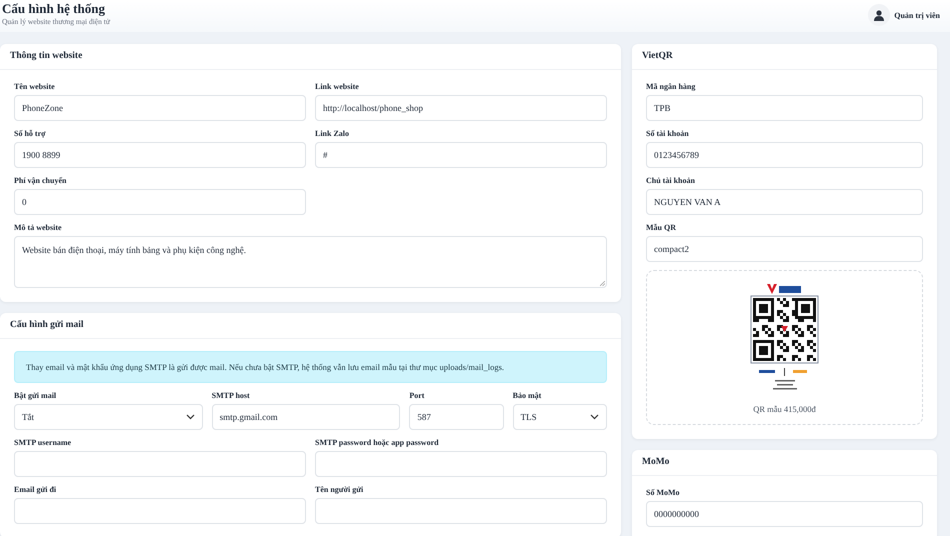 This screenshot has width=950, height=536. I want to click on input-field: http://localhost/phone_shop, so click(461, 108).